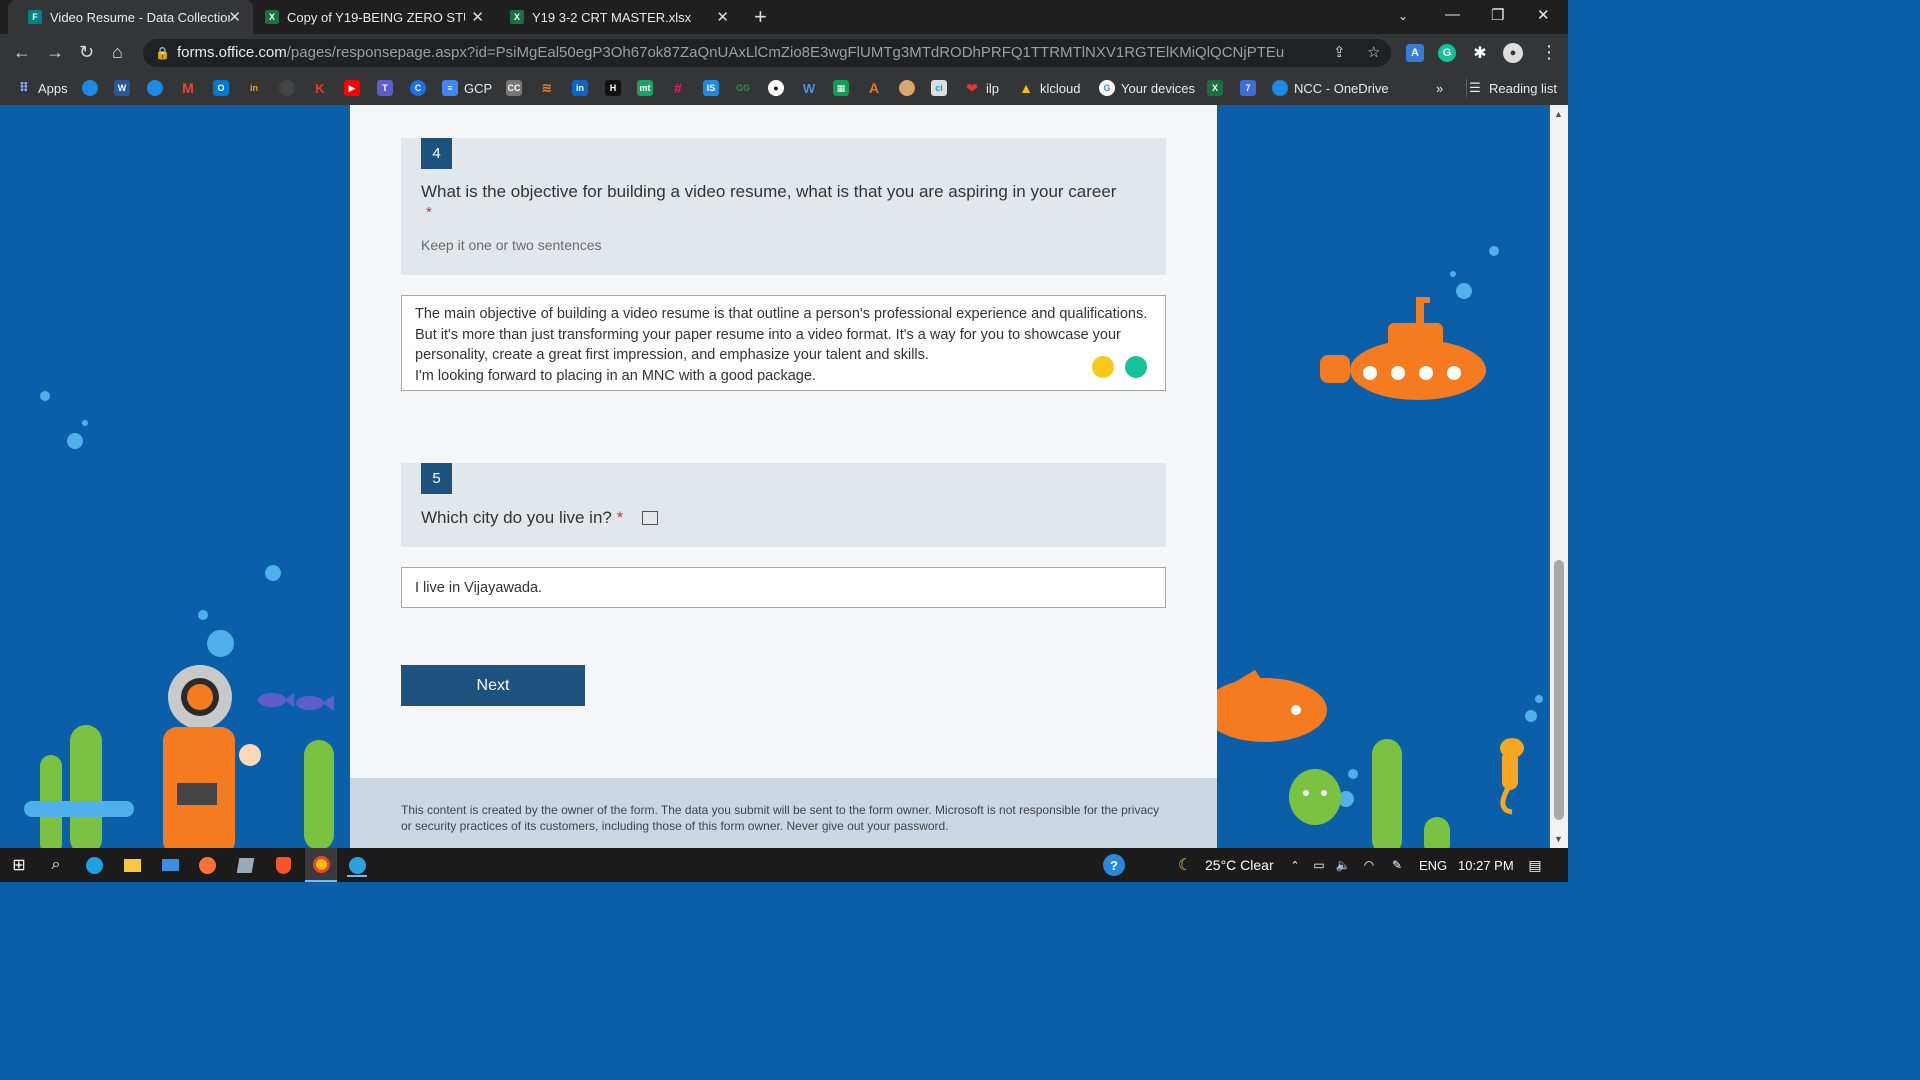  Describe the element at coordinates (743, 88) in the screenshot. I see `bookmark-gfg: GG` at that location.